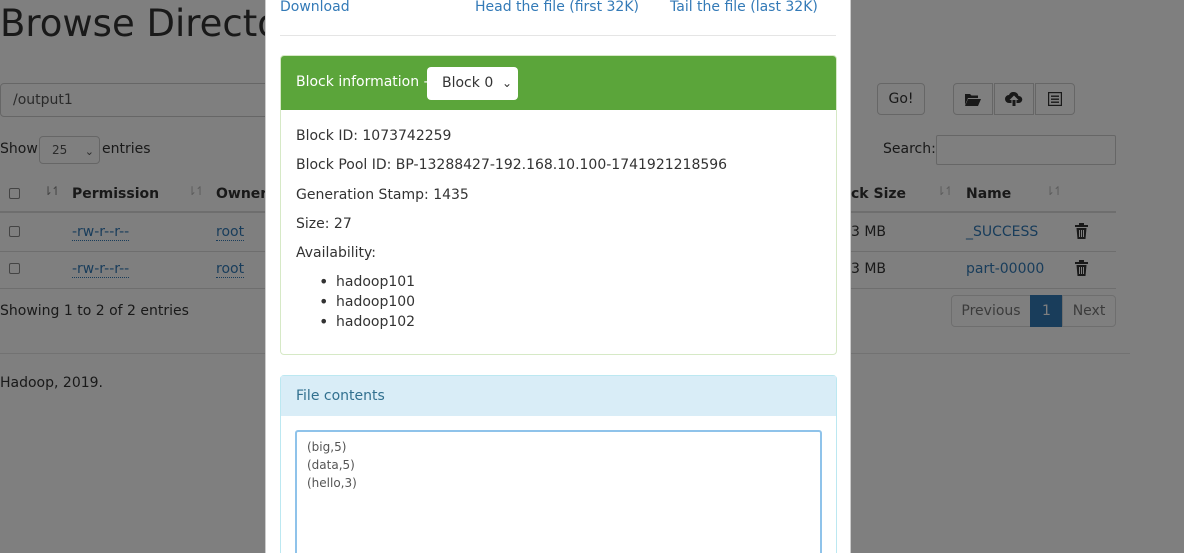 The width and height of the screenshot is (1184, 553). I want to click on availability-label: Availability:, so click(336, 253).